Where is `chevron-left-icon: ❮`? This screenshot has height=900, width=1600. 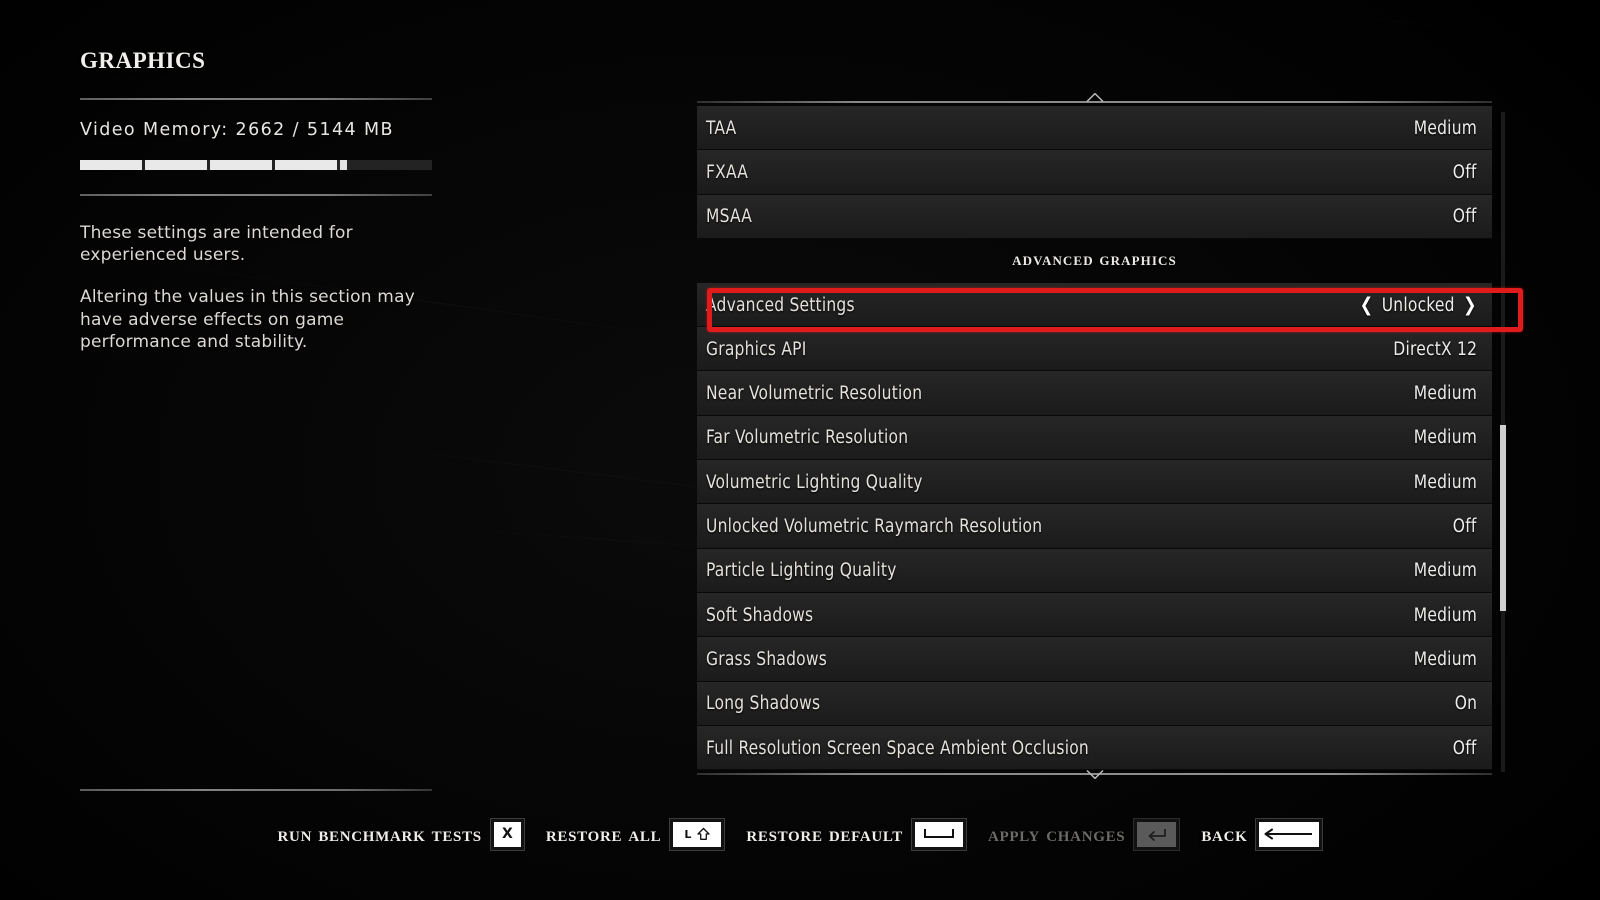 chevron-left-icon: ❮ is located at coordinates (1367, 305).